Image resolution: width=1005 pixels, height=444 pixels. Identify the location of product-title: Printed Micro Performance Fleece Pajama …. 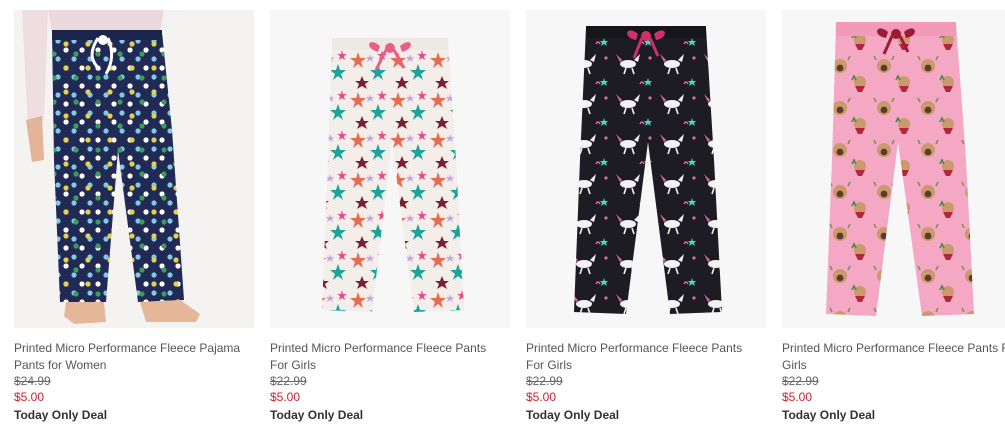
(130, 357).